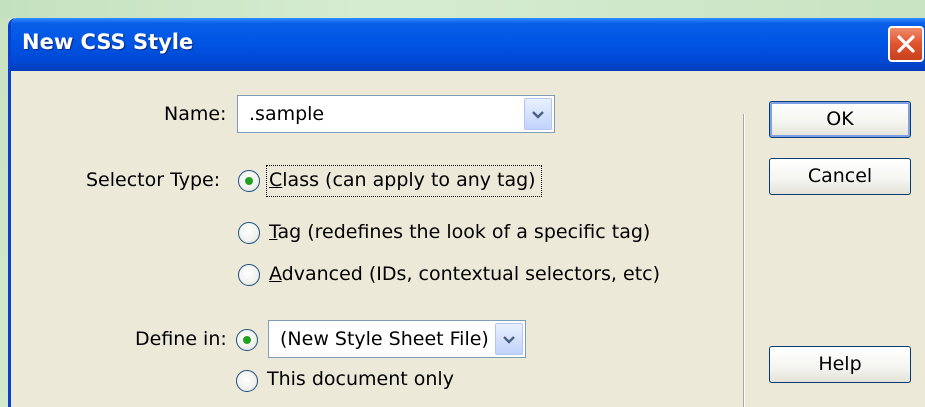  I want to click on desktop-background-edge, so click(4, 212).